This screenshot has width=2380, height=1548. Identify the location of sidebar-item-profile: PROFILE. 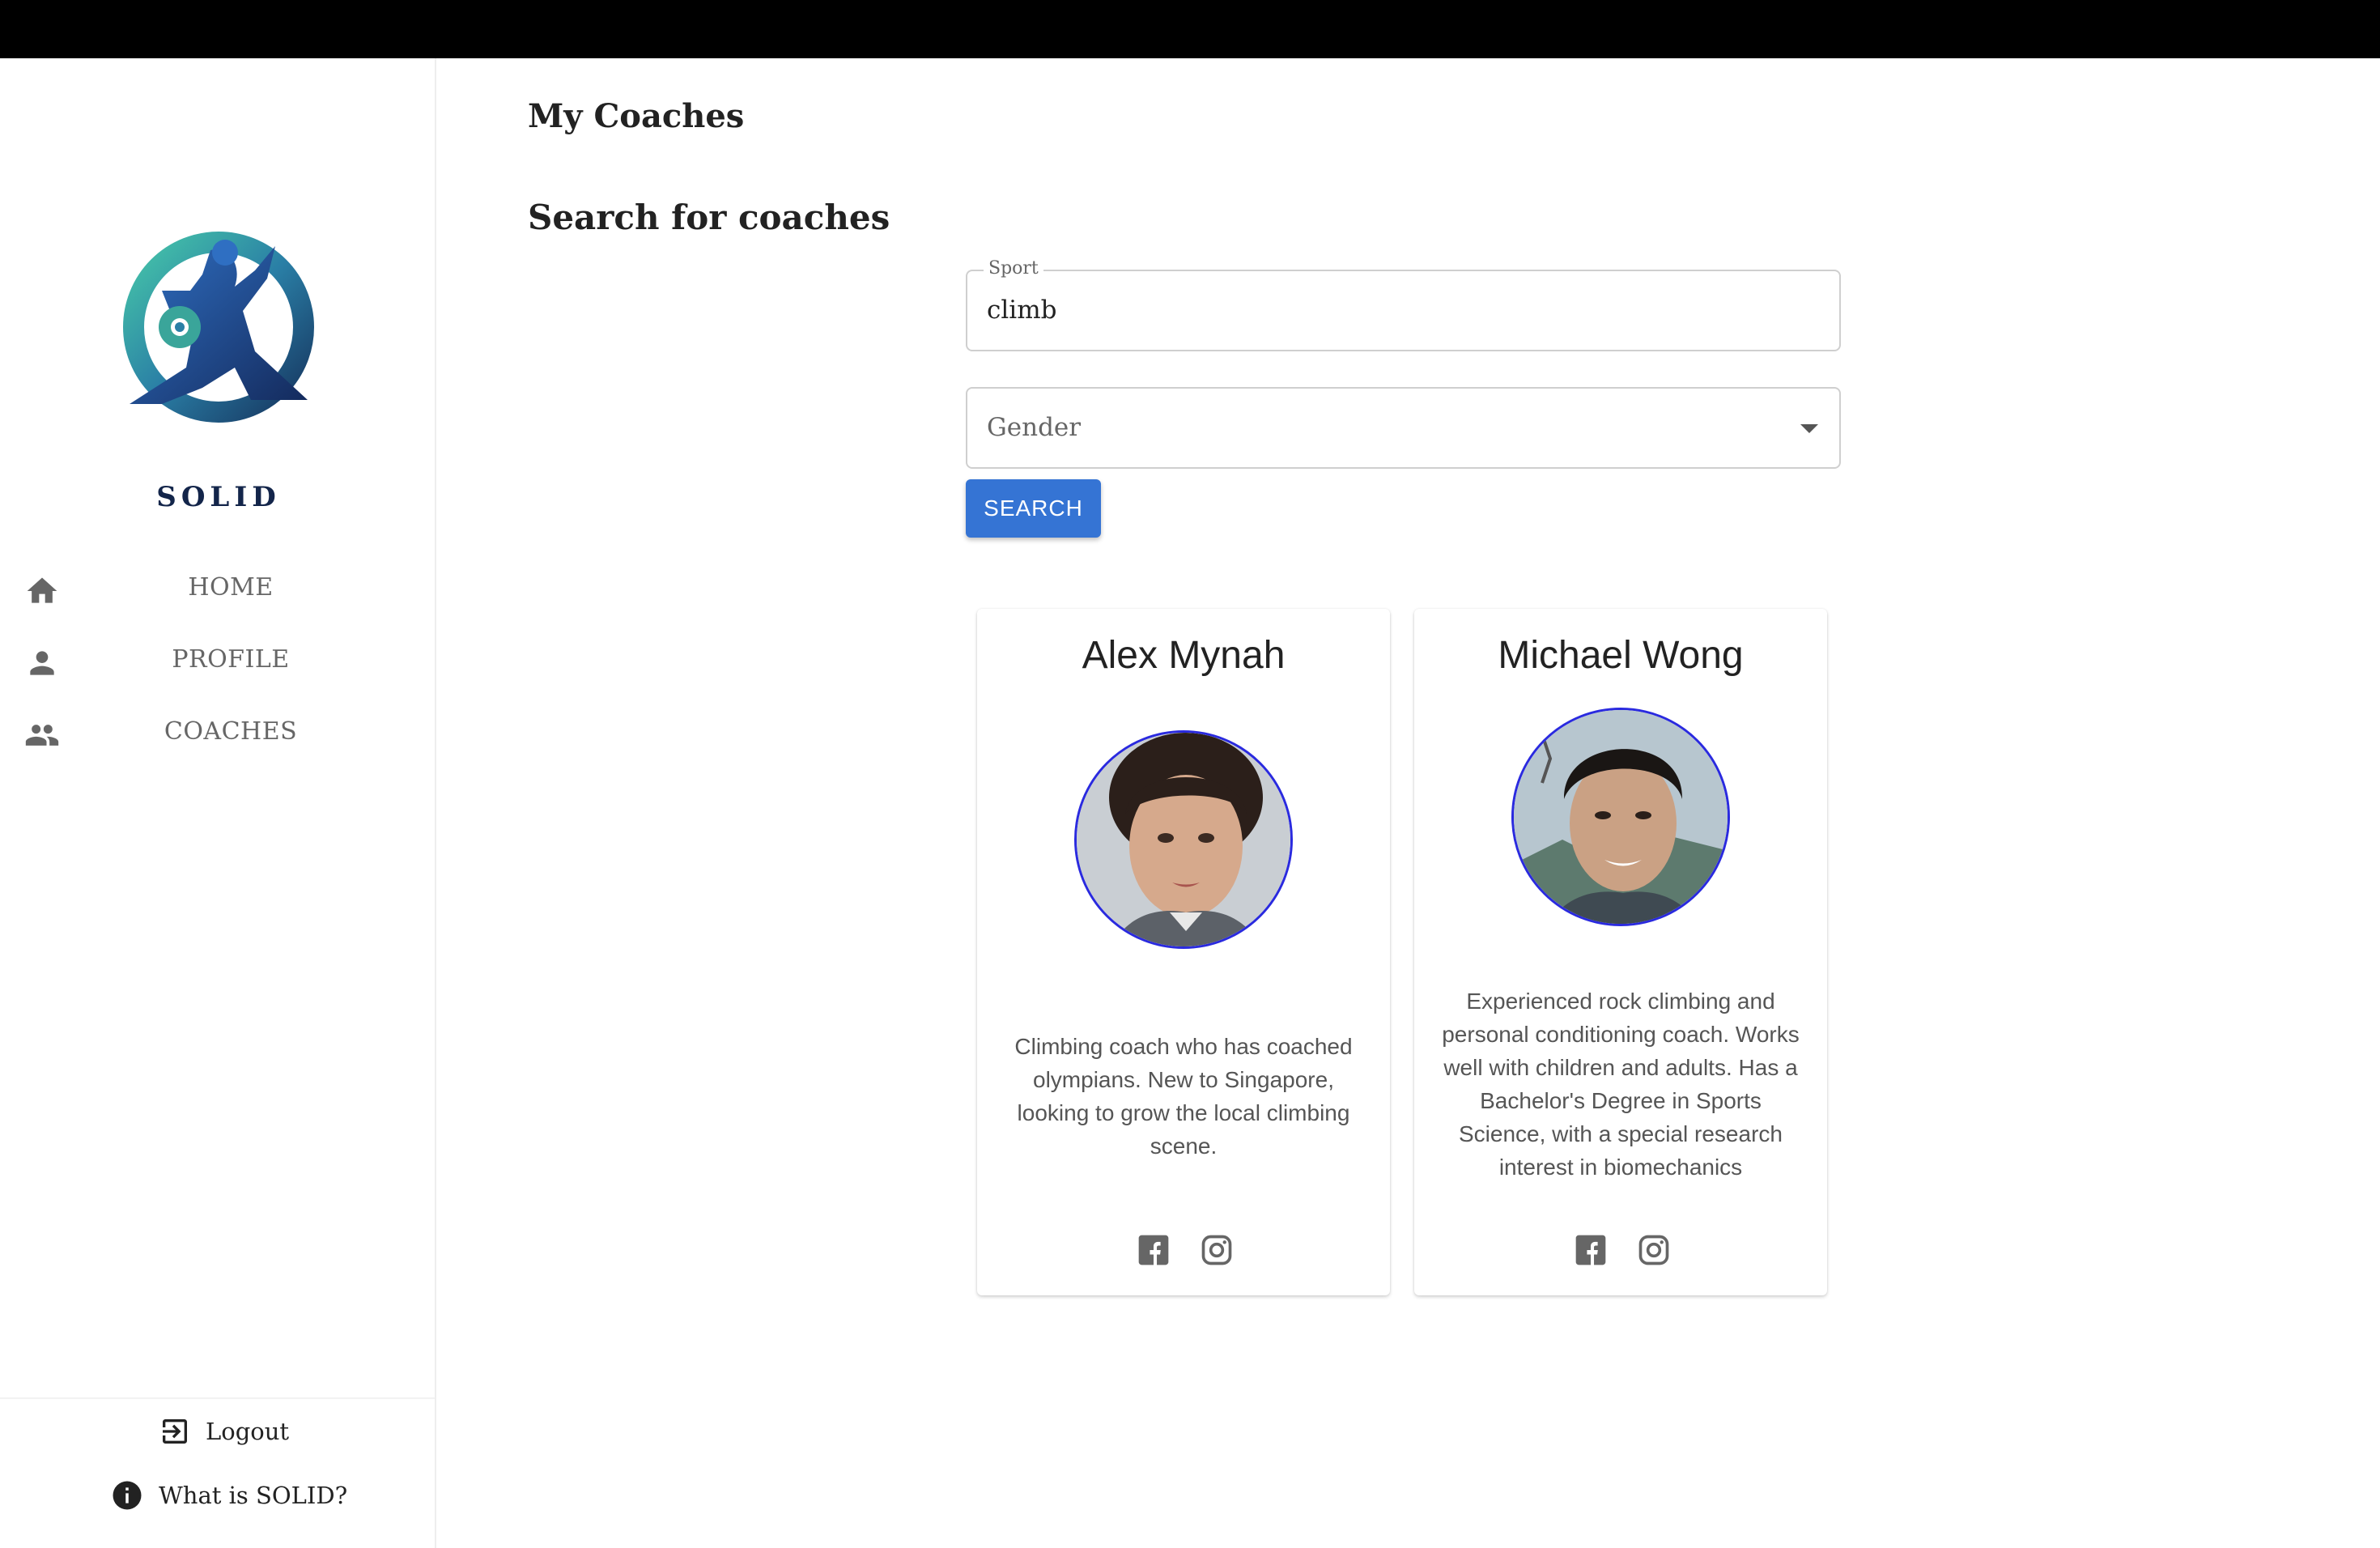
(218, 661).